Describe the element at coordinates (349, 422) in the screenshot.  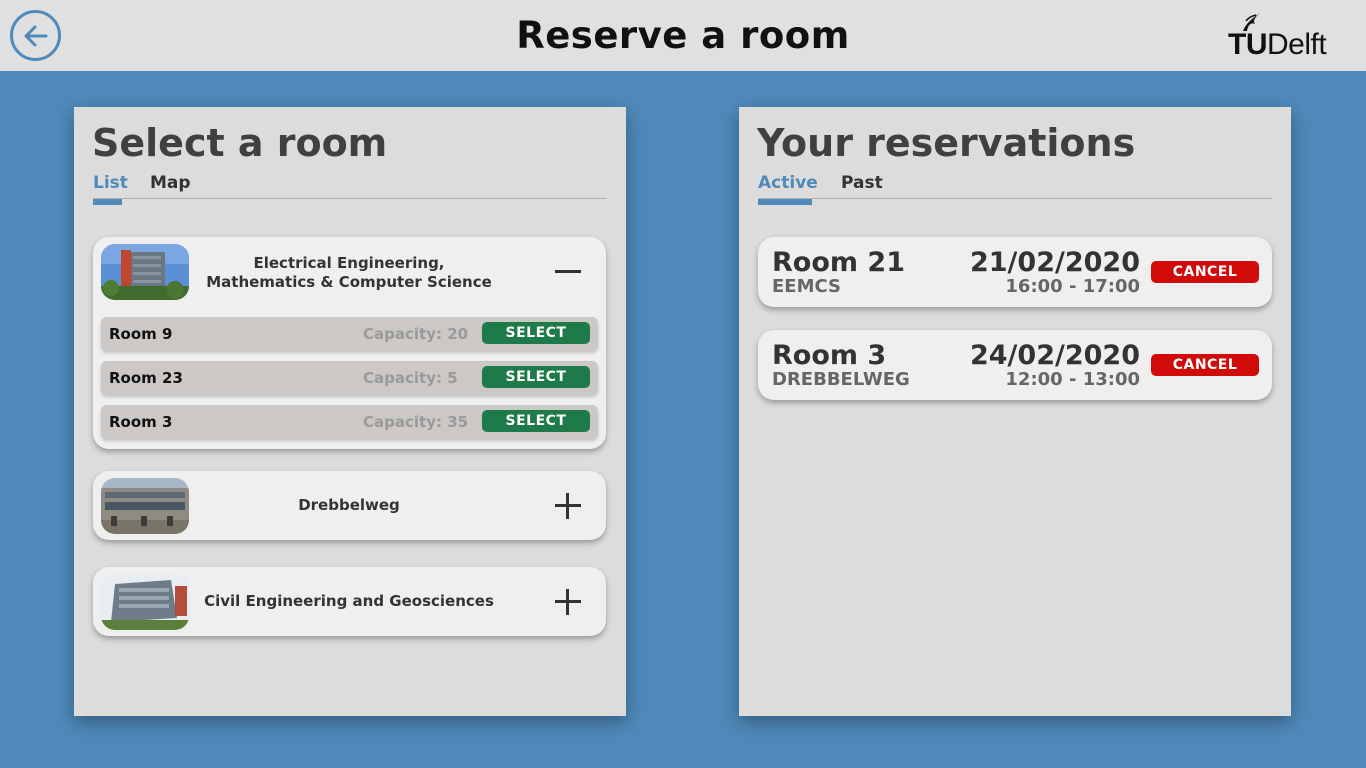
I see `room-row: Room 3 Capacity: 35 SELECT` at that location.